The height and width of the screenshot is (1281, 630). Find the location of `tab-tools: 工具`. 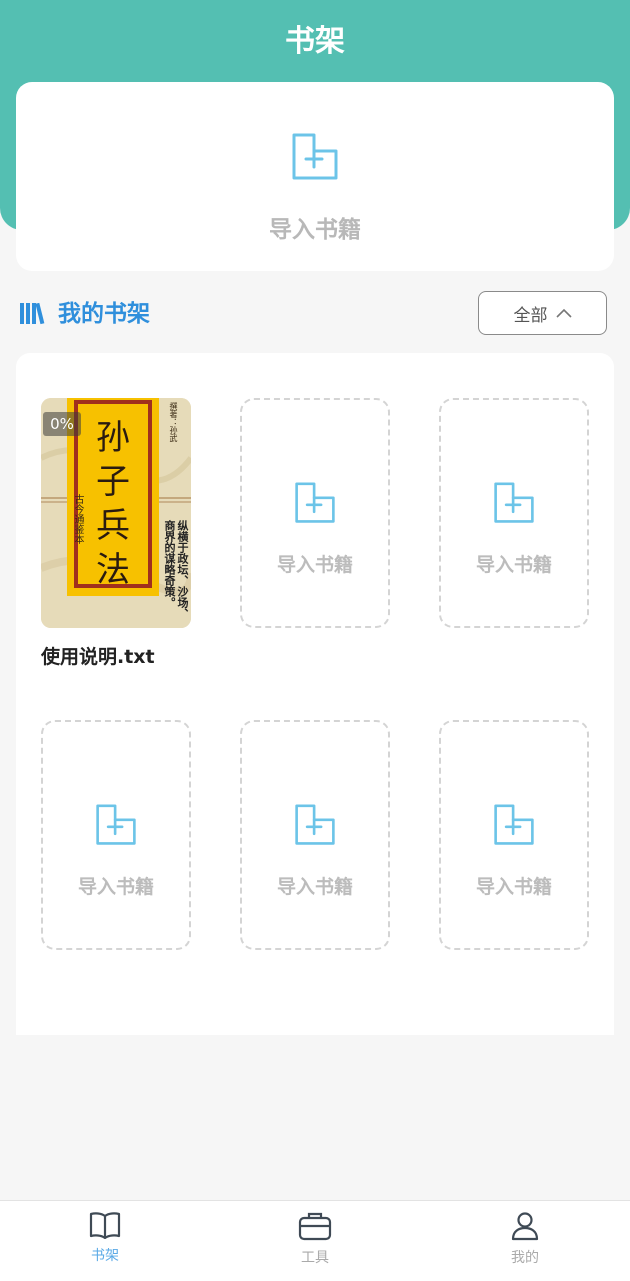

tab-tools: 工具 is located at coordinates (315, 1239).